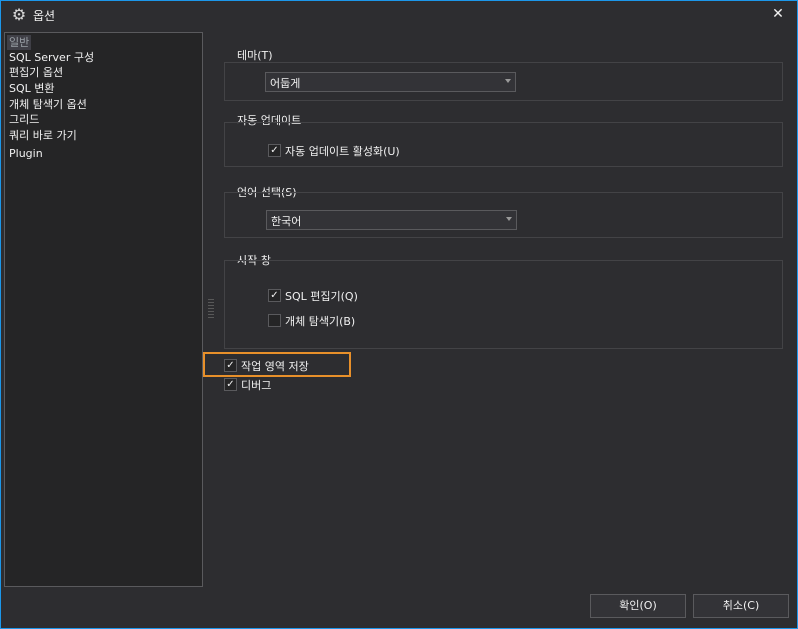 Image resolution: width=798 pixels, height=629 pixels. What do you see at coordinates (44, 16) in the screenshot?
I see `dialog-title: 옵션` at bounding box center [44, 16].